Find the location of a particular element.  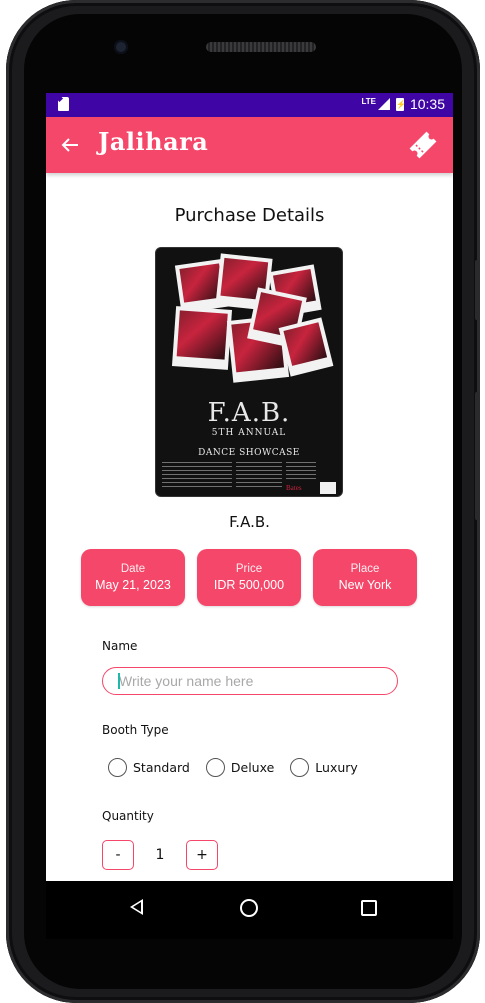

power-button is located at coordinates (477, 456).